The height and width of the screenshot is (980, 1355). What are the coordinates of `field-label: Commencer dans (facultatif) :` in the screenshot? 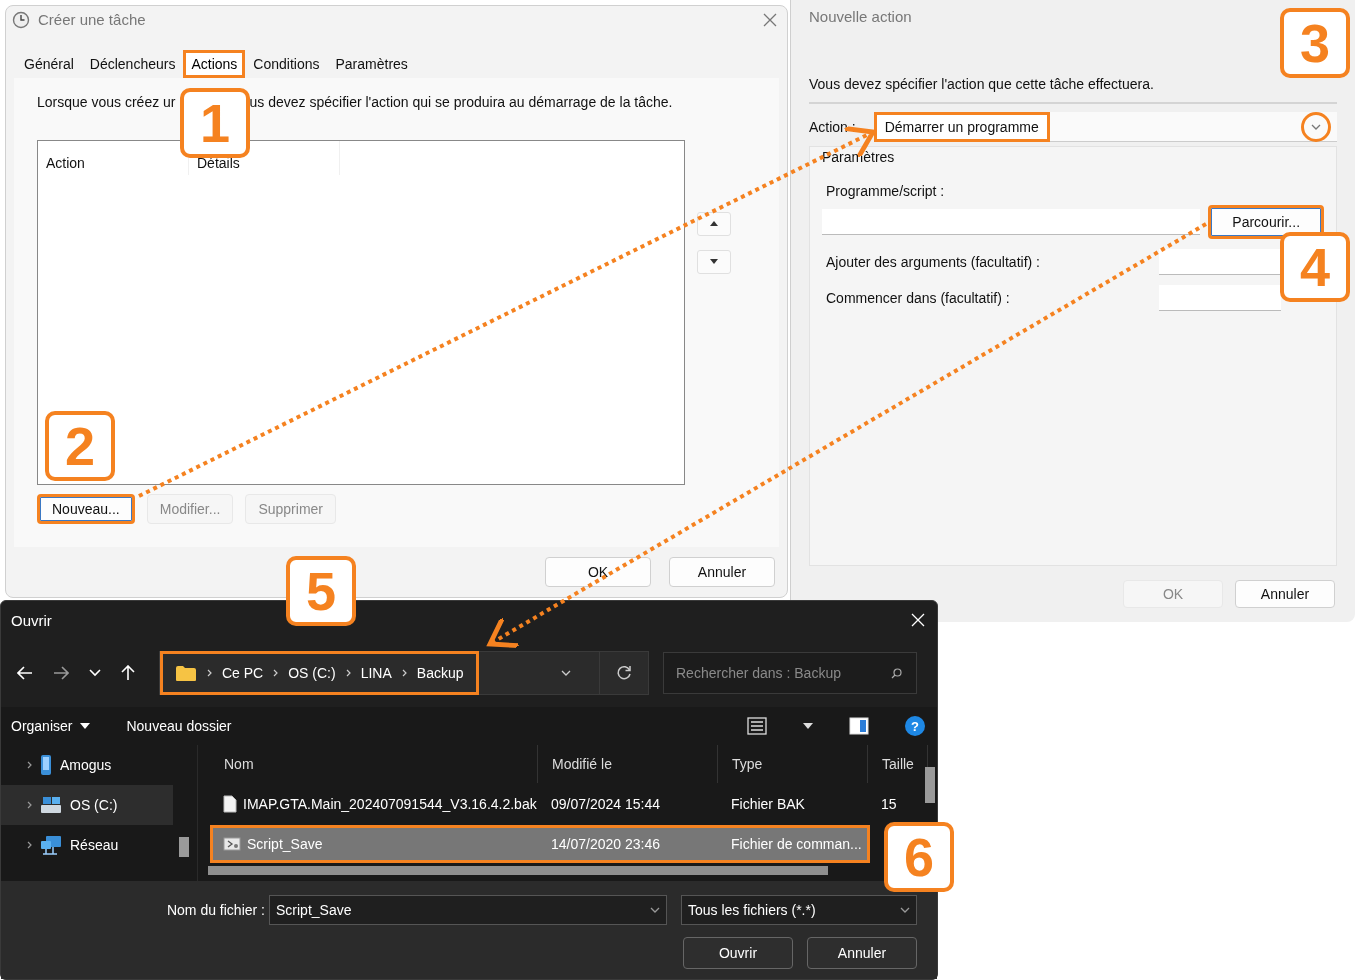 It's located at (918, 298).